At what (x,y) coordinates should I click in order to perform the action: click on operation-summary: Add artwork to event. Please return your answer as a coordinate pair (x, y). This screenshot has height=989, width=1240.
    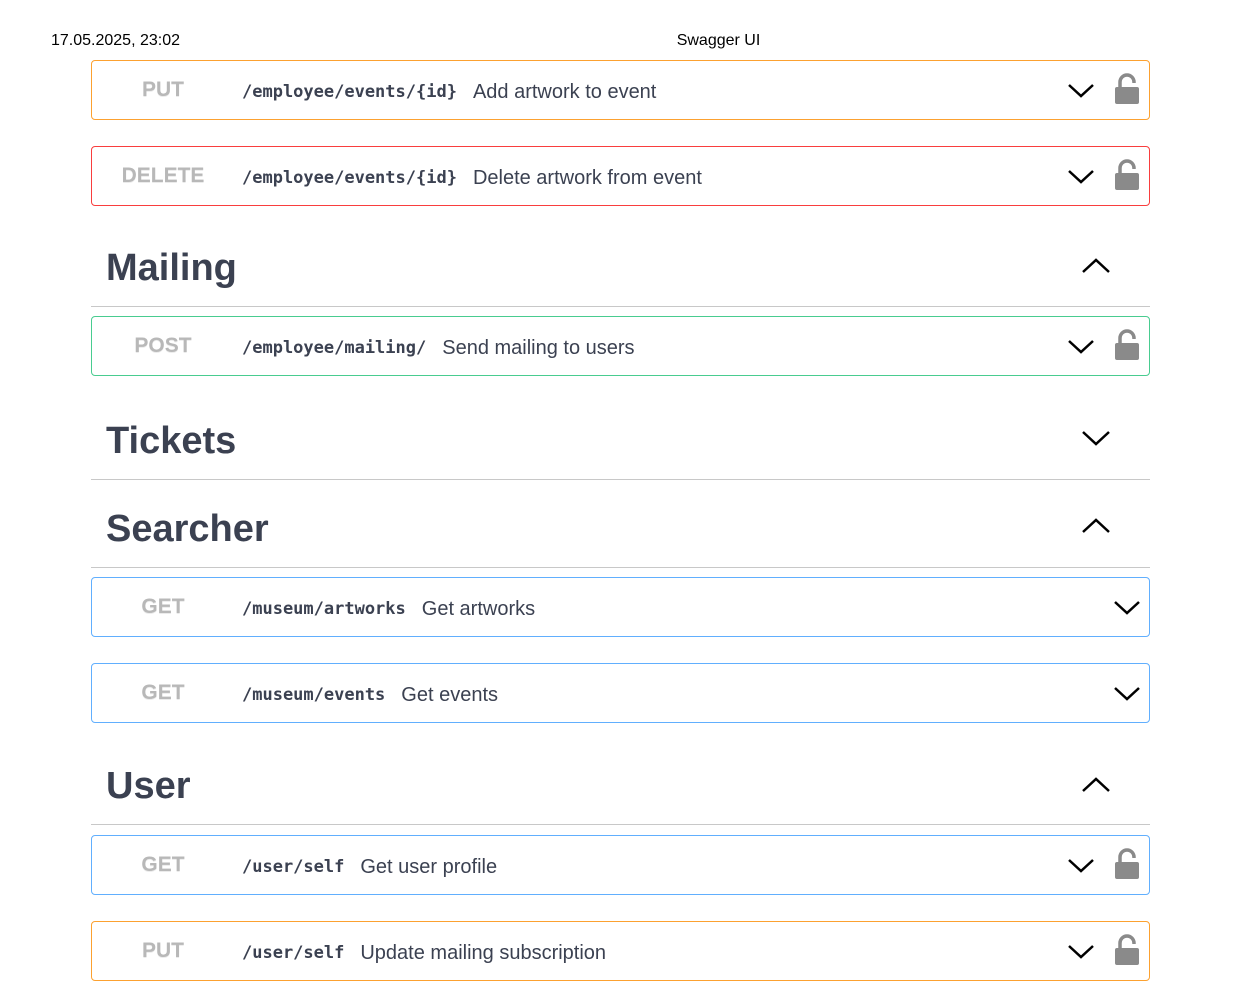
    Looking at the image, I should click on (564, 92).